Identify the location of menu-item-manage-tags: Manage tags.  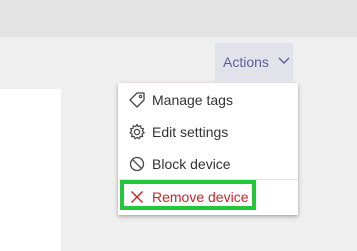
(208, 100).